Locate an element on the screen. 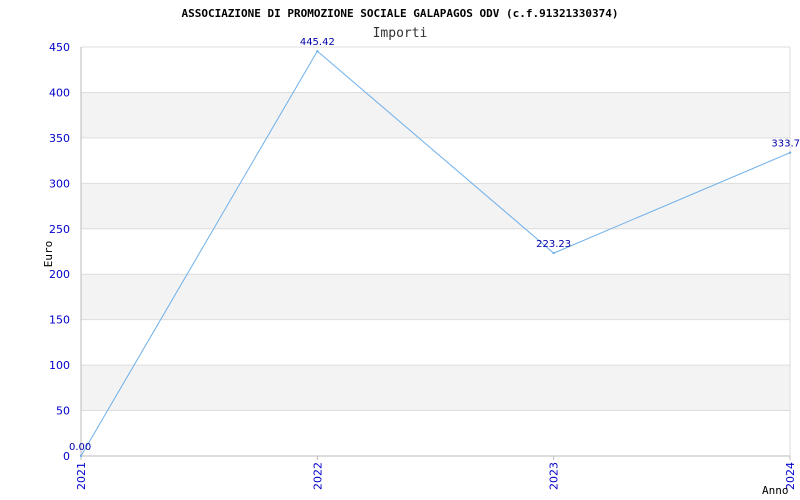 Image resolution: width=800 pixels, height=500 pixels. data-label: 445.42 is located at coordinates (317, 42).